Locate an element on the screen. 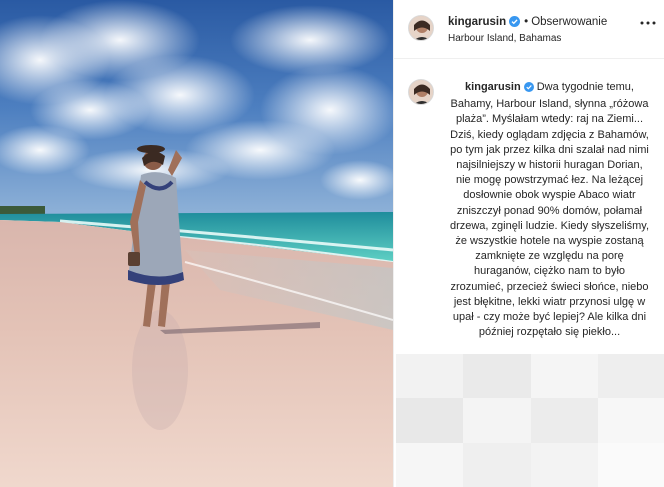  caption-avatar is located at coordinates (421, 92).